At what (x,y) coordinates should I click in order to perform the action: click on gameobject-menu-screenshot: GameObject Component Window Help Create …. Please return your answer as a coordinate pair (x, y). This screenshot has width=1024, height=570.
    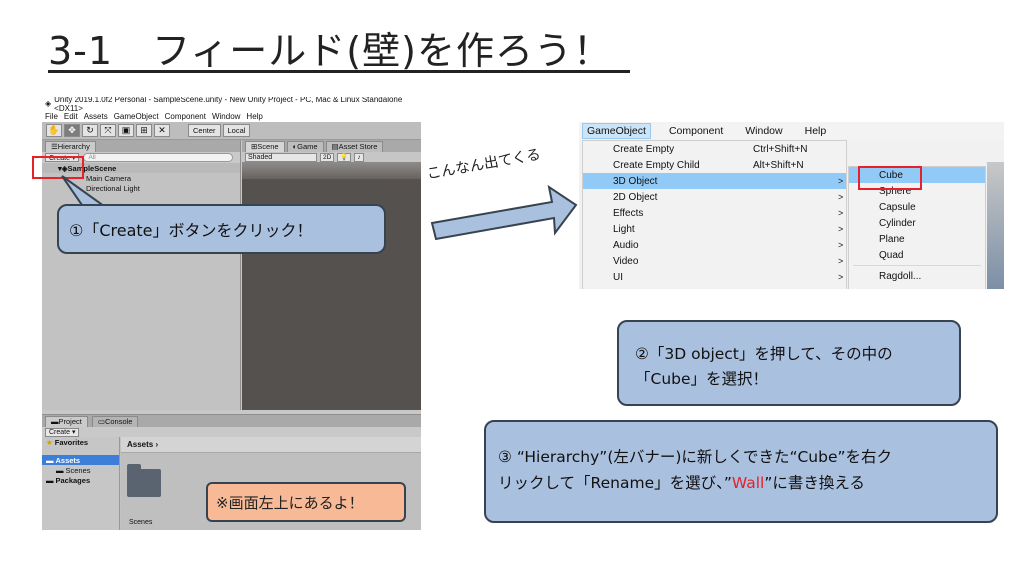
    Looking at the image, I should click on (791, 205).